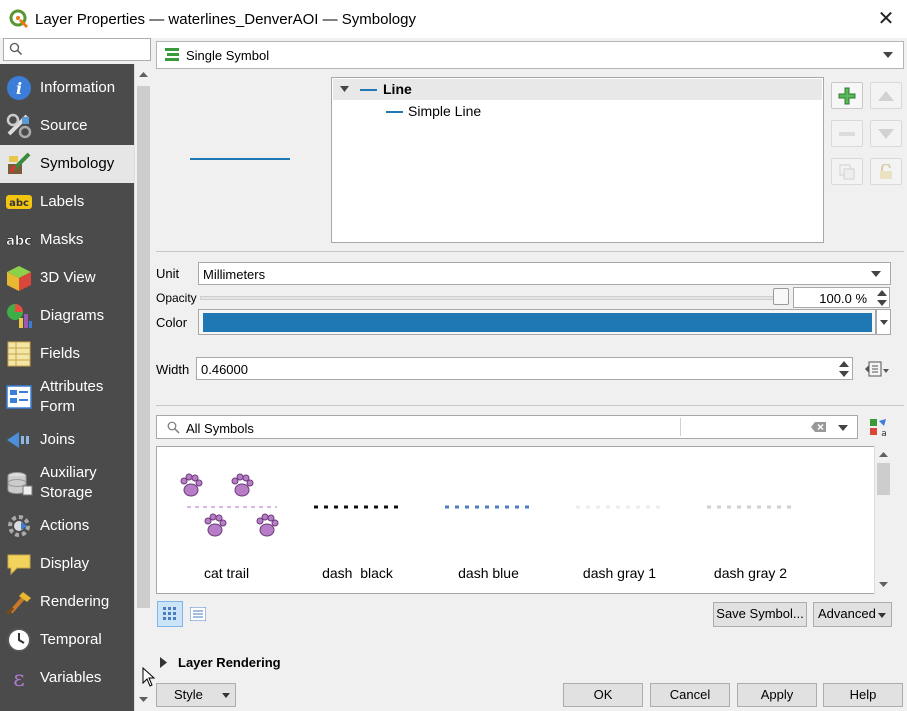  I want to click on opacity-slider, so click(492, 298).